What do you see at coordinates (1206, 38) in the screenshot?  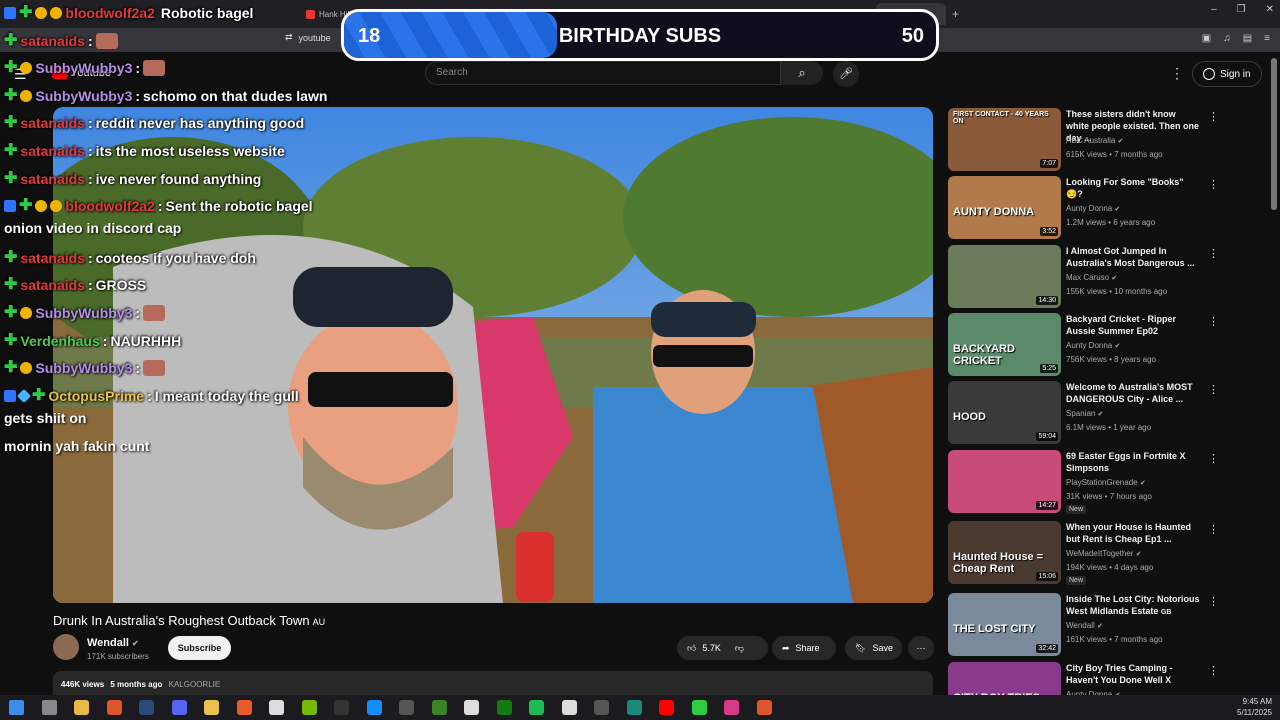 I see `sidebar-icon: ▣` at bounding box center [1206, 38].